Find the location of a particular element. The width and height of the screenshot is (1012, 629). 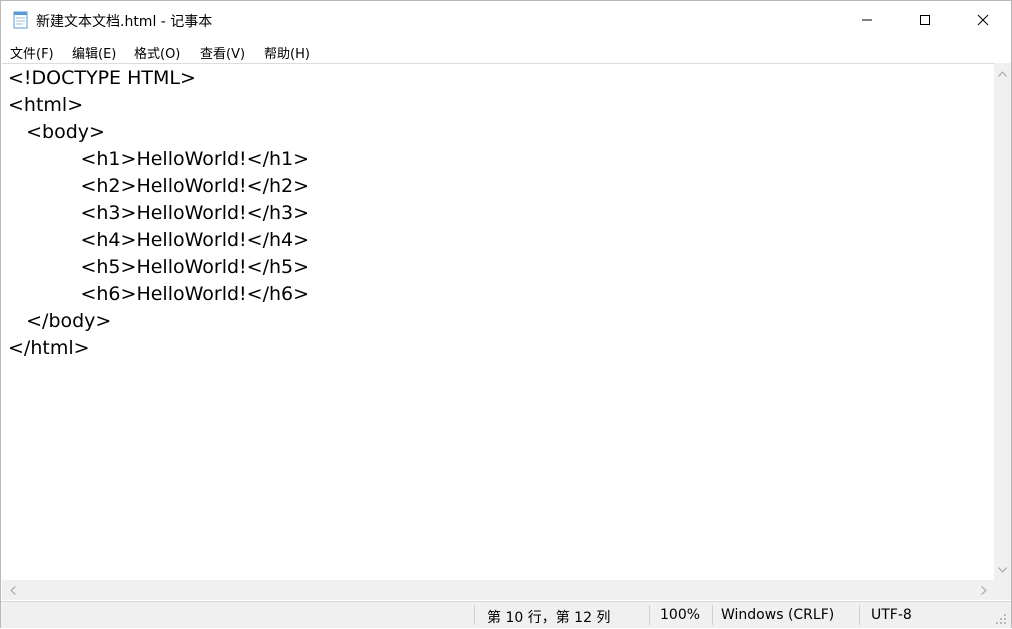

editor-line: <h5>HelloWorld!</h5> is located at coordinates (159, 267).